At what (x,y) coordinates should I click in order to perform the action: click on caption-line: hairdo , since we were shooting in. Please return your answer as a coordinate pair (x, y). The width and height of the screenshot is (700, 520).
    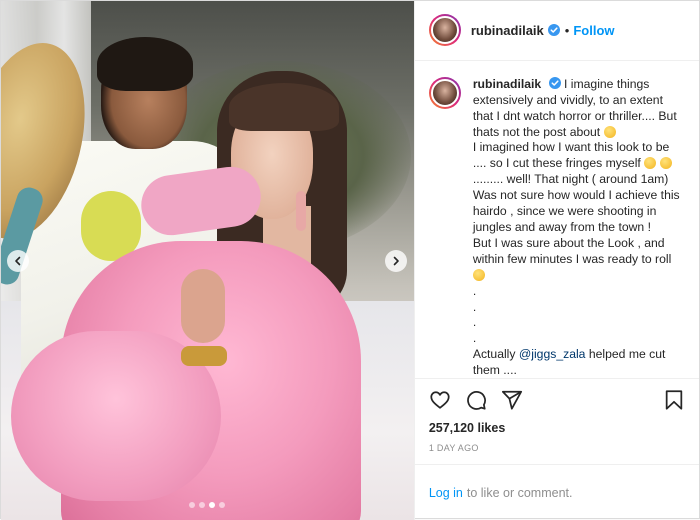
    Looking at the image, I should click on (564, 211).